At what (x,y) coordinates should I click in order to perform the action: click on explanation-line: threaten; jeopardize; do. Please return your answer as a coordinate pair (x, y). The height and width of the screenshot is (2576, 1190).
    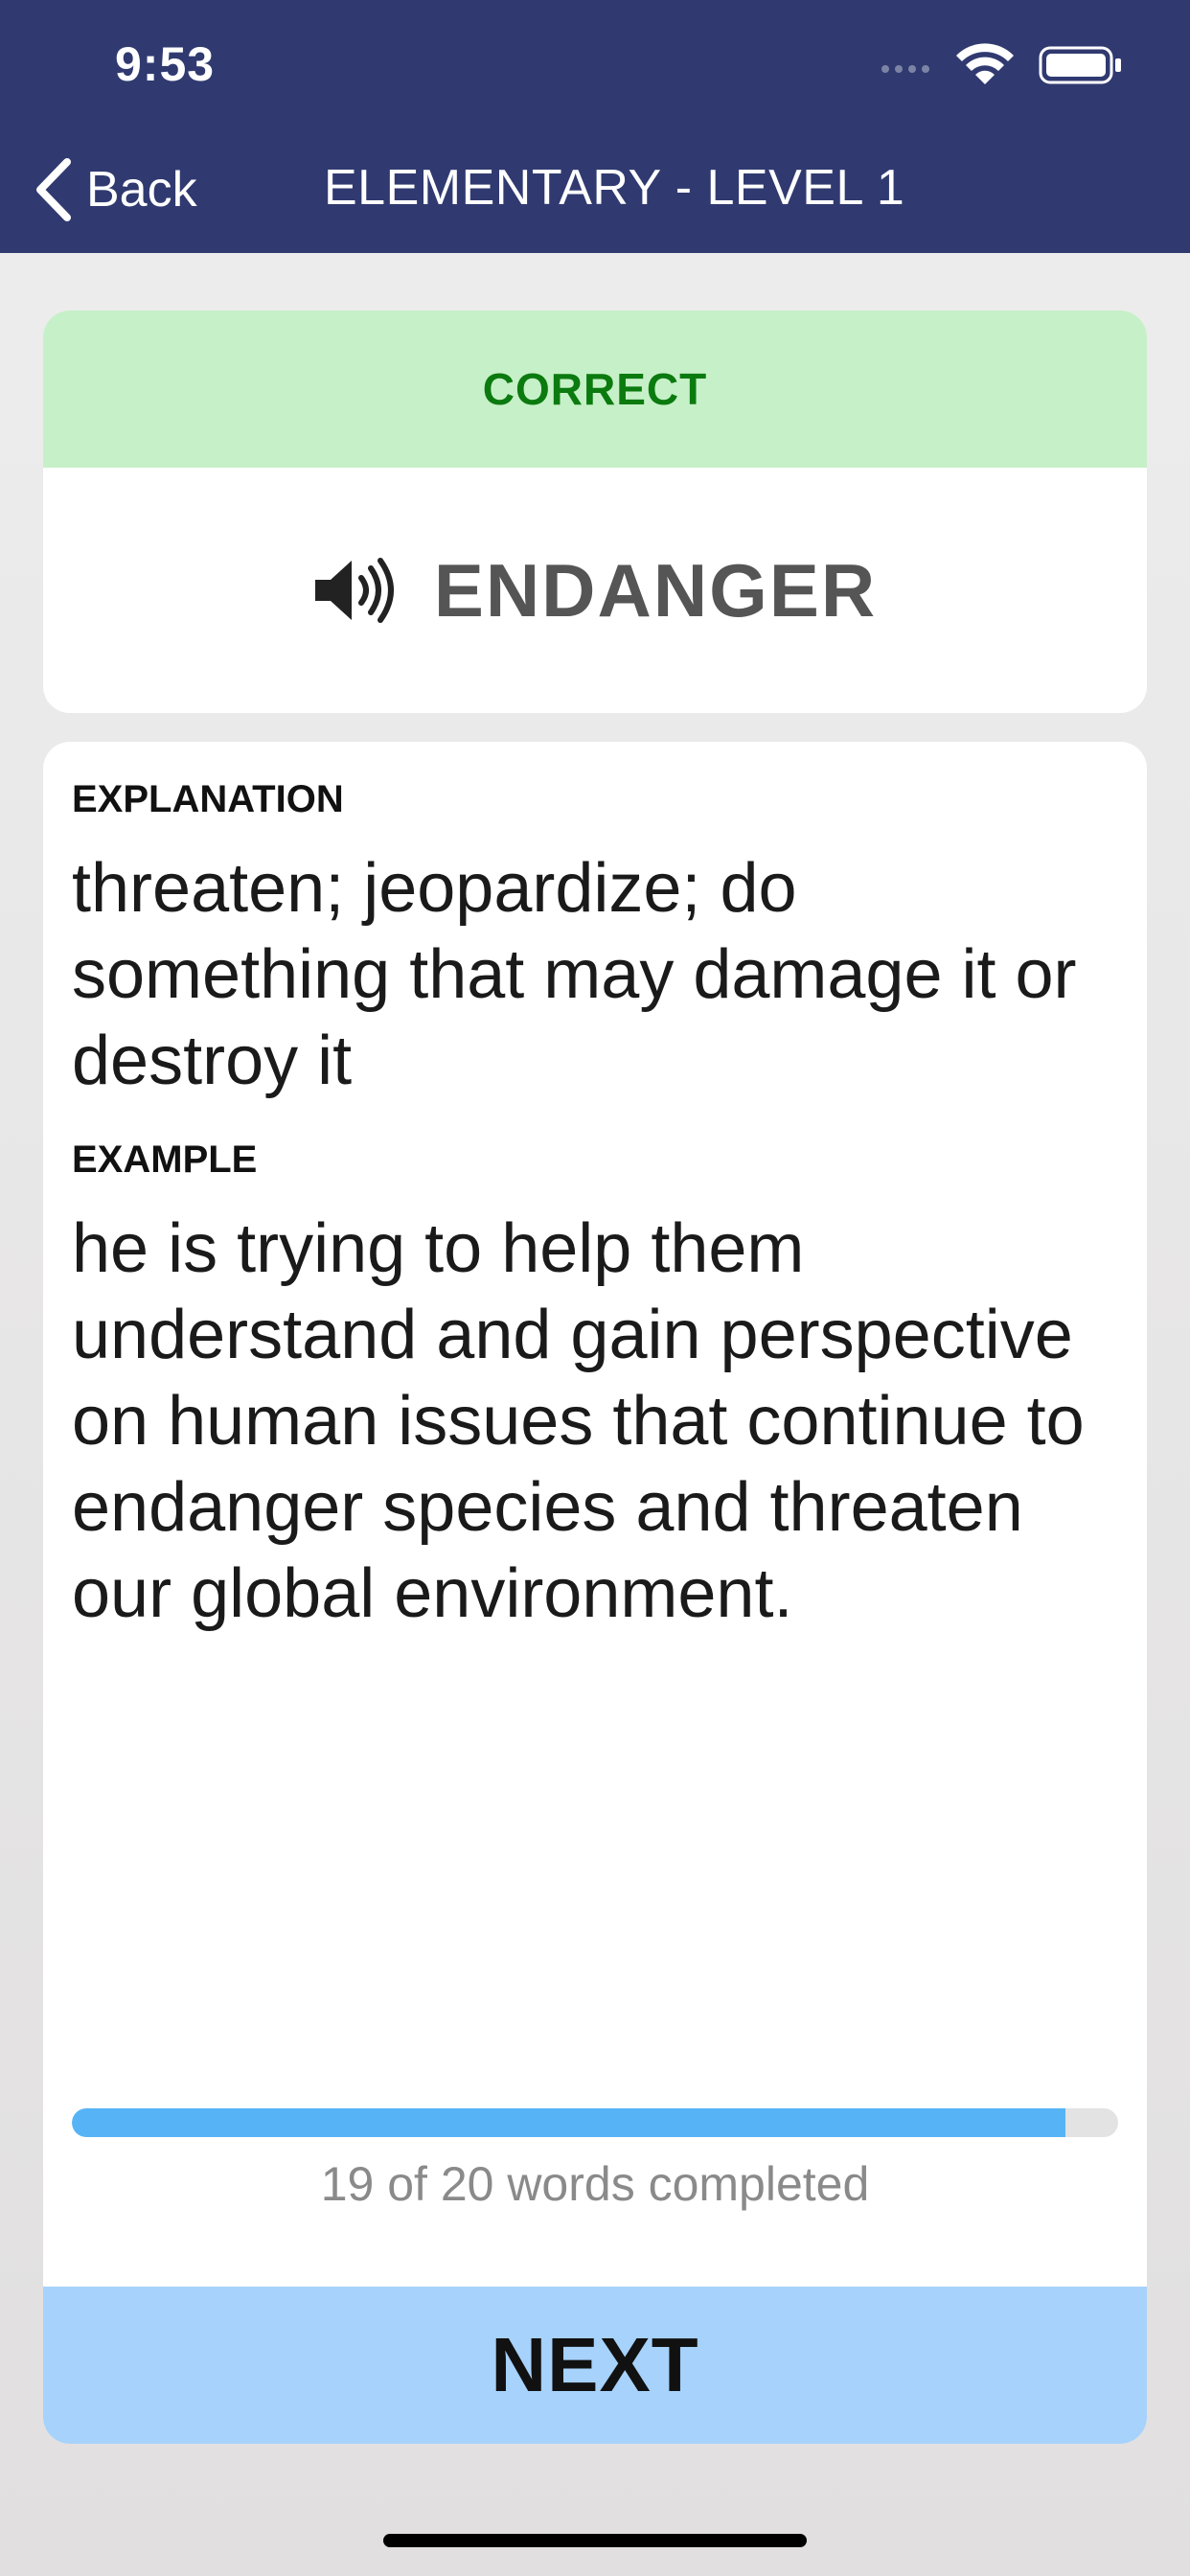
    Looking at the image, I should click on (435, 888).